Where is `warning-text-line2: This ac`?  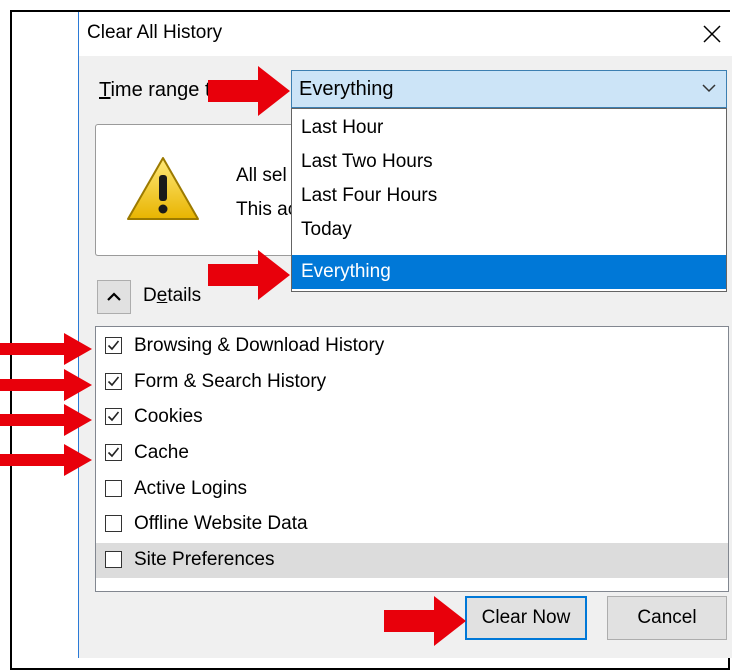 warning-text-line2: This ac is located at coordinates (267, 209).